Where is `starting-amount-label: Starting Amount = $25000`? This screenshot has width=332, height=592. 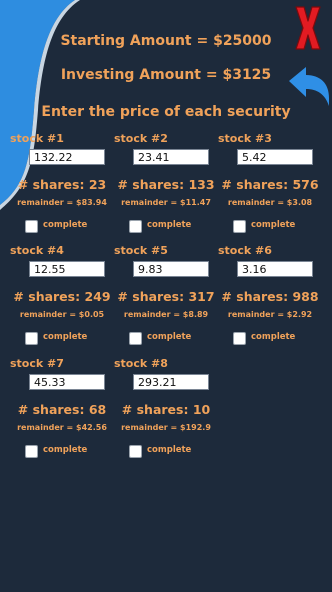
starting-amount-label: Starting Amount = $25000 is located at coordinates (166, 41).